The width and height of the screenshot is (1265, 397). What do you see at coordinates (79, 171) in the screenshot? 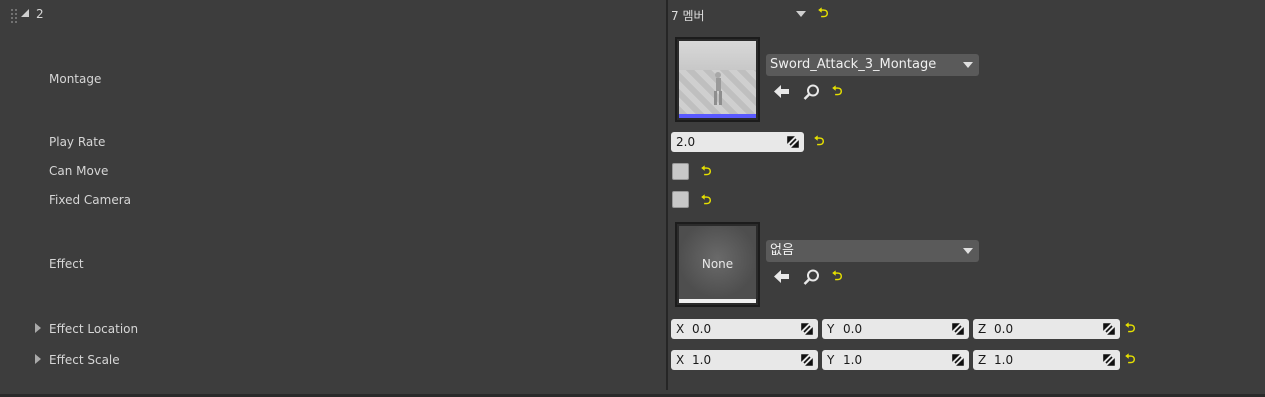
I see `can-move-label: Can Move` at bounding box center [79, 171].